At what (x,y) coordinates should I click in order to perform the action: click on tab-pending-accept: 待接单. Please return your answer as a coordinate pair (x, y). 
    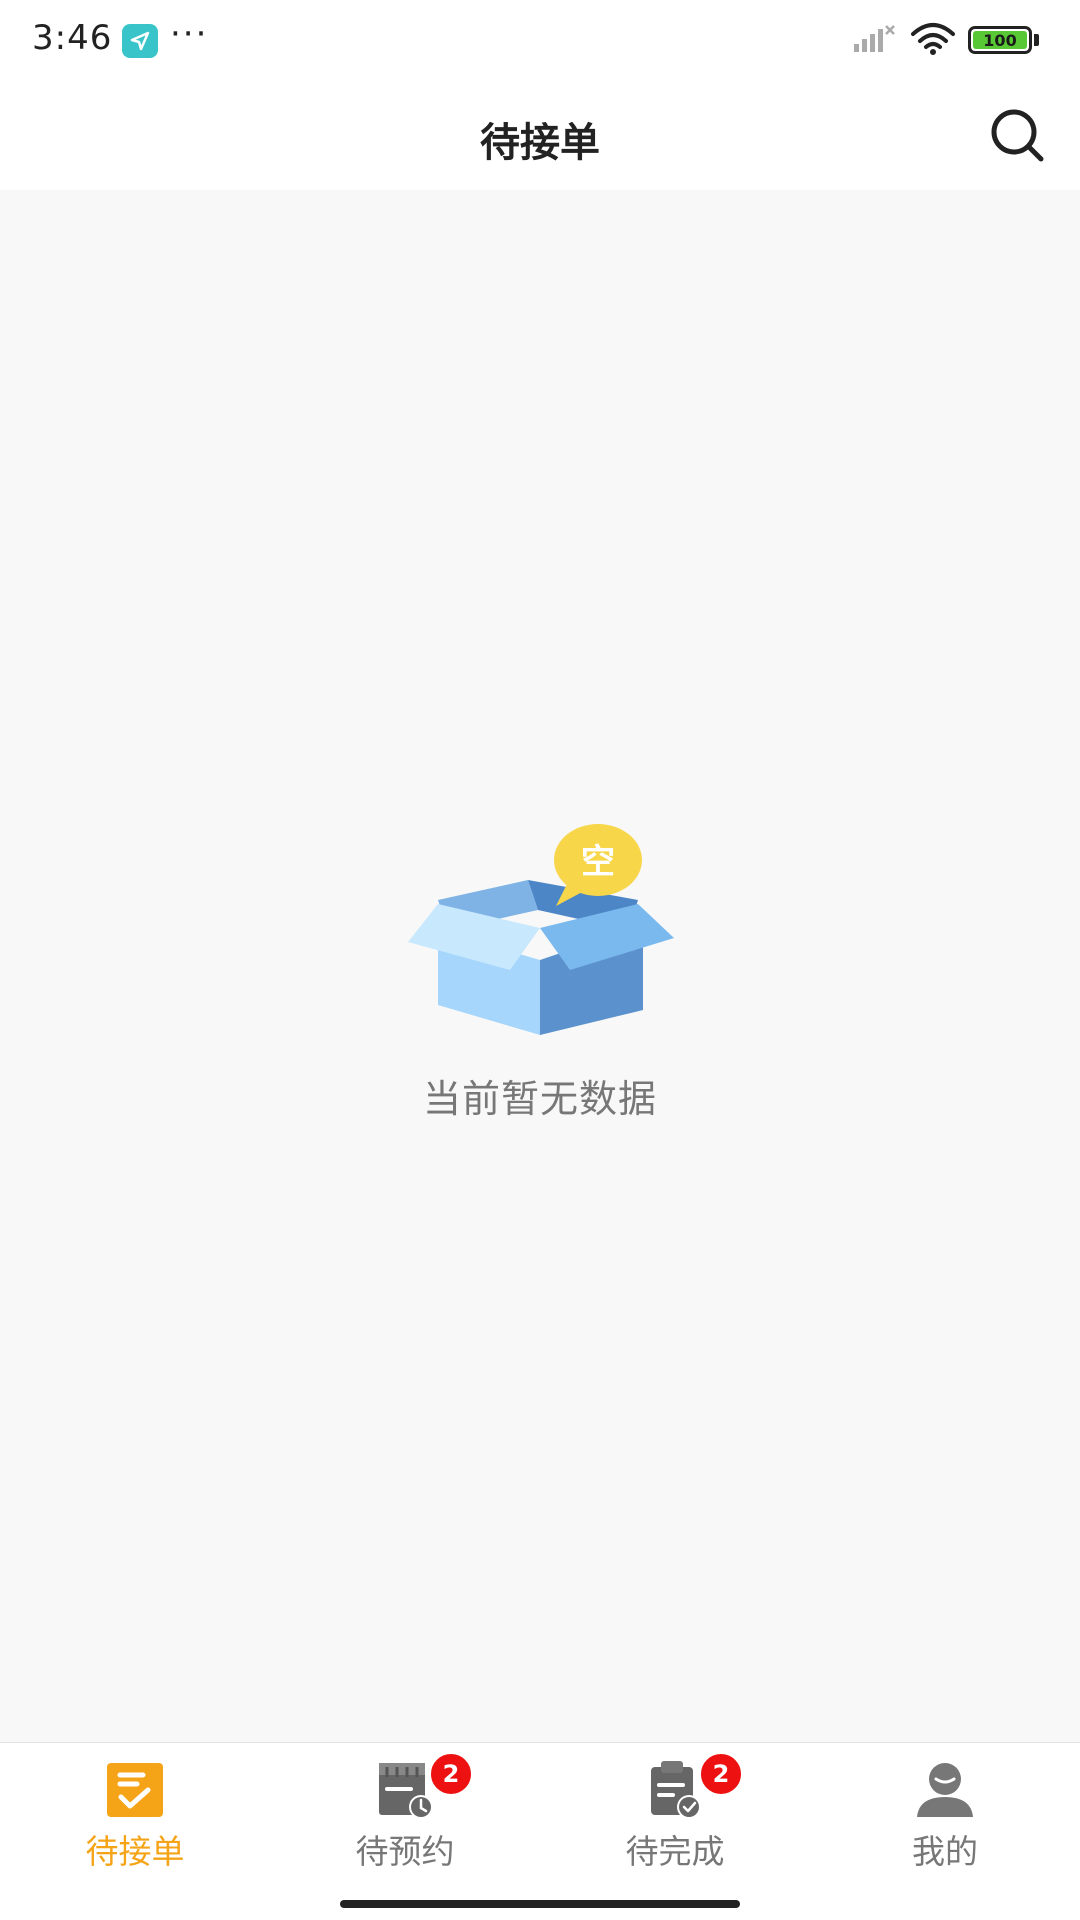
    Looking at the image, I should click on (135, 1808).